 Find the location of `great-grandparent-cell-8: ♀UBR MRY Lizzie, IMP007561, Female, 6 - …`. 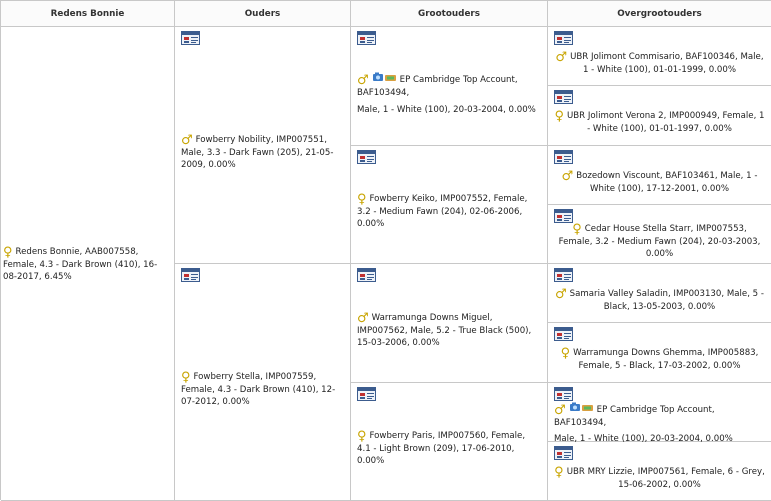

great-grandparent-cell-8: ♀UBR MRY Lizzie, IMP007561, Female, 6 - … is located at coordinates (659, 471).